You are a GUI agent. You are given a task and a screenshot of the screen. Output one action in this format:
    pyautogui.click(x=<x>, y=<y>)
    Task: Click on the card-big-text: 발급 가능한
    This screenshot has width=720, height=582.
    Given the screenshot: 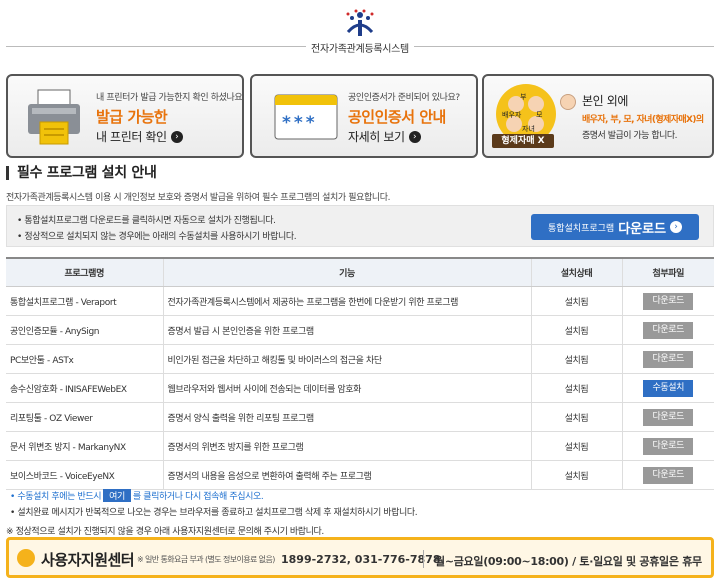 What is the action you would take?
    pyautogui.click(x=132, y=117)
    